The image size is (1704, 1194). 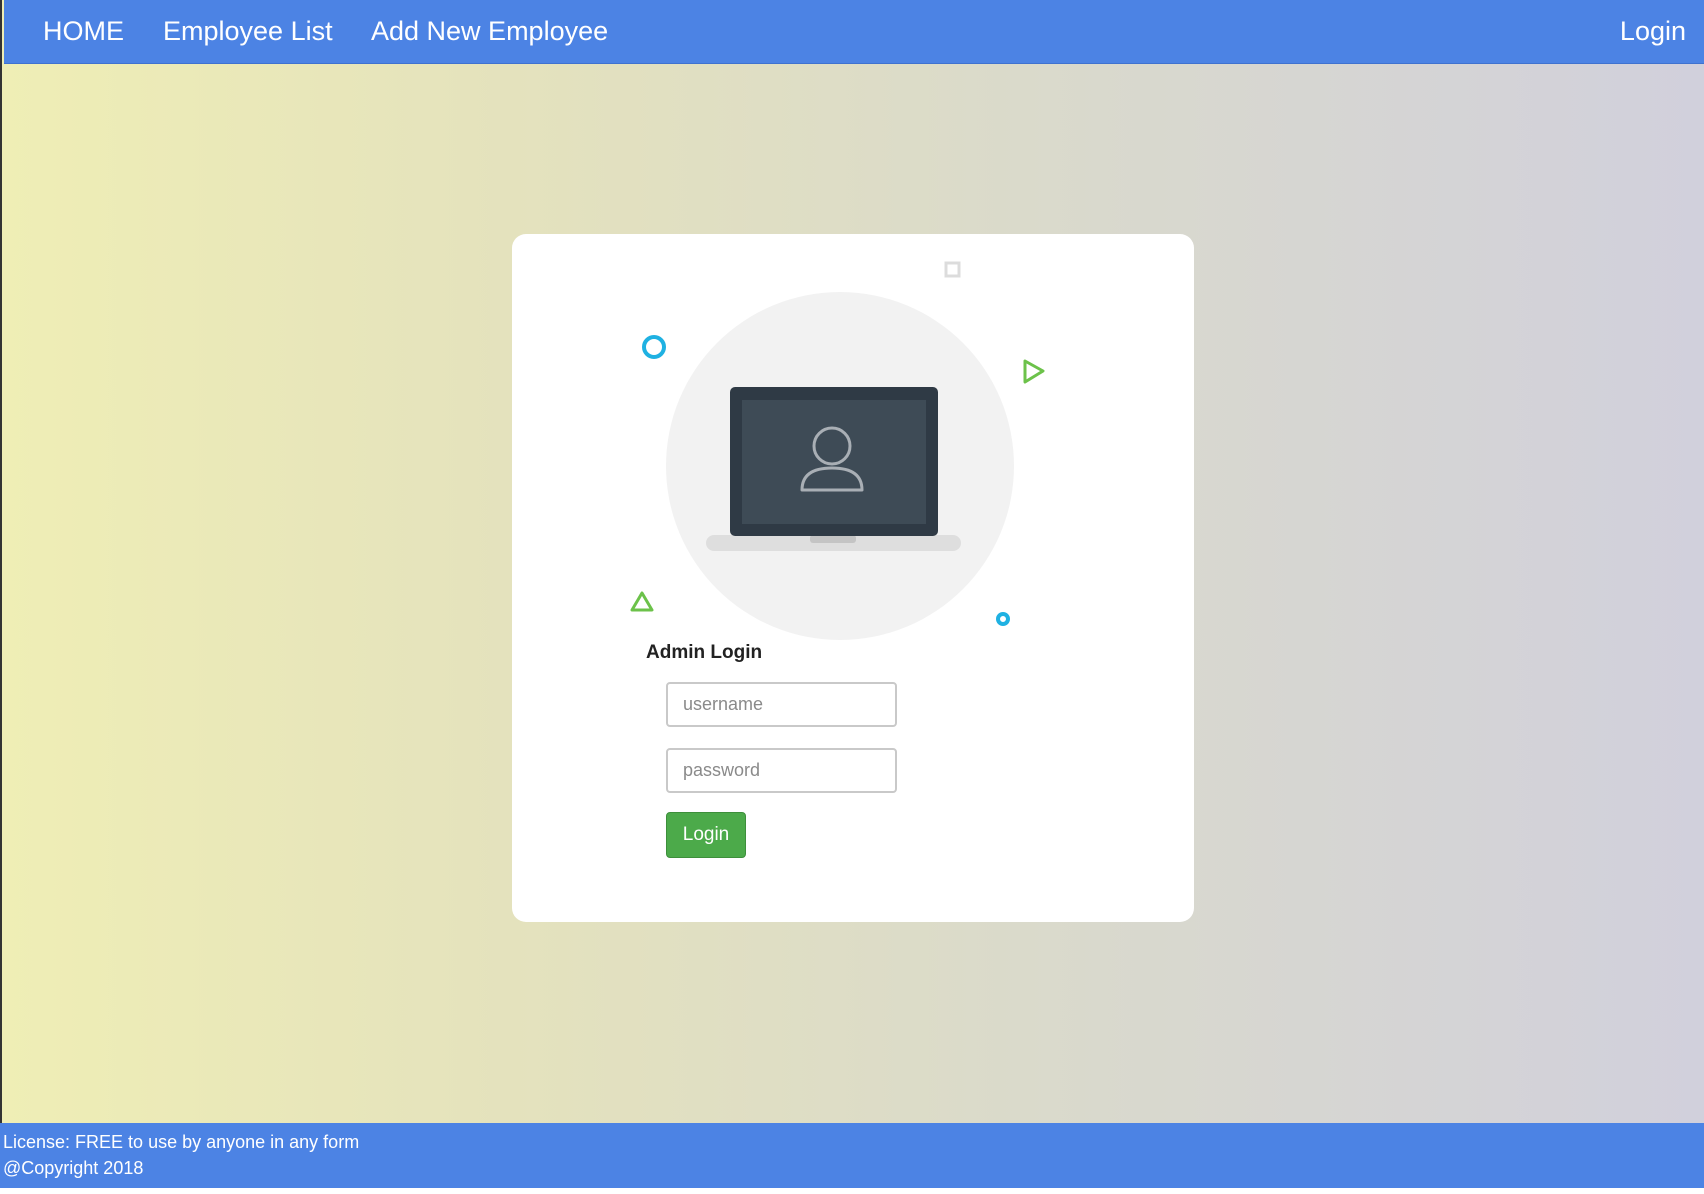 What do you see at coordinates (781, 704) in the screenshot?
I see `username-input` at bounding box center [781, 704].